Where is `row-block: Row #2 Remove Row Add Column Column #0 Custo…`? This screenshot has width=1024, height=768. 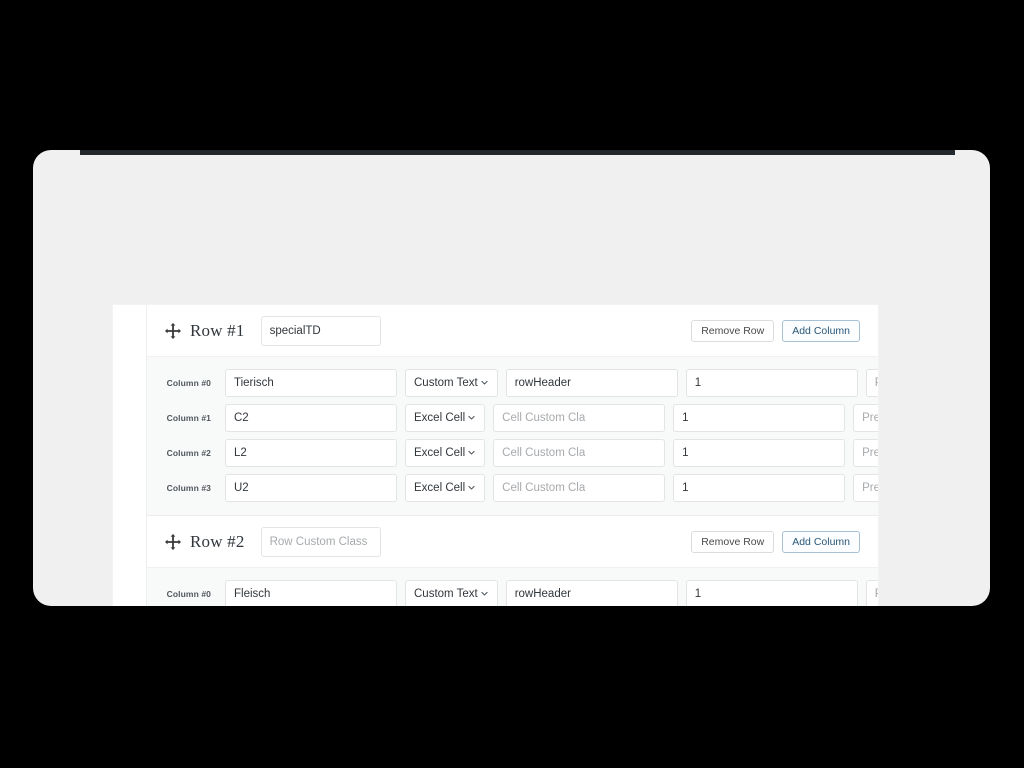 row-block: Row #2 Remove Row Add Column Column #0 Custo… is located at coordinates (512, 561).